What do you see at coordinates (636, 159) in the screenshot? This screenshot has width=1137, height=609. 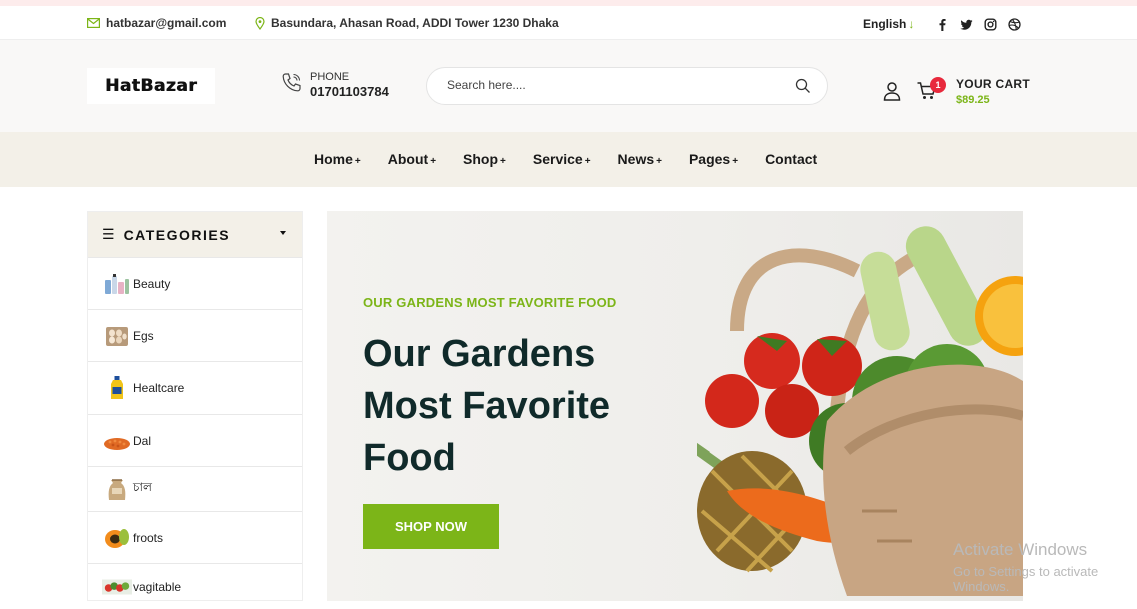 I see `nav-label: News` at bounding box center [636, 159].